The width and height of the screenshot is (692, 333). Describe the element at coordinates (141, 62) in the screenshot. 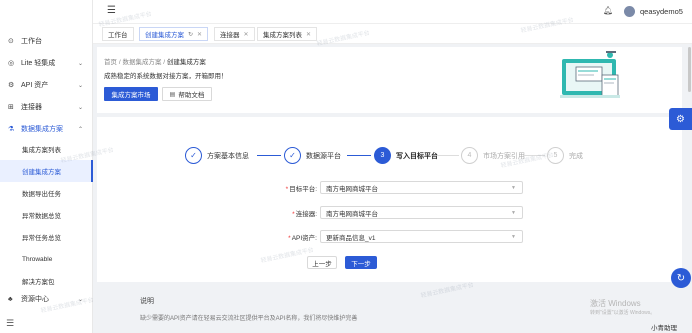

I see `breadcrumb-integration: 数据集成方案` at that location.